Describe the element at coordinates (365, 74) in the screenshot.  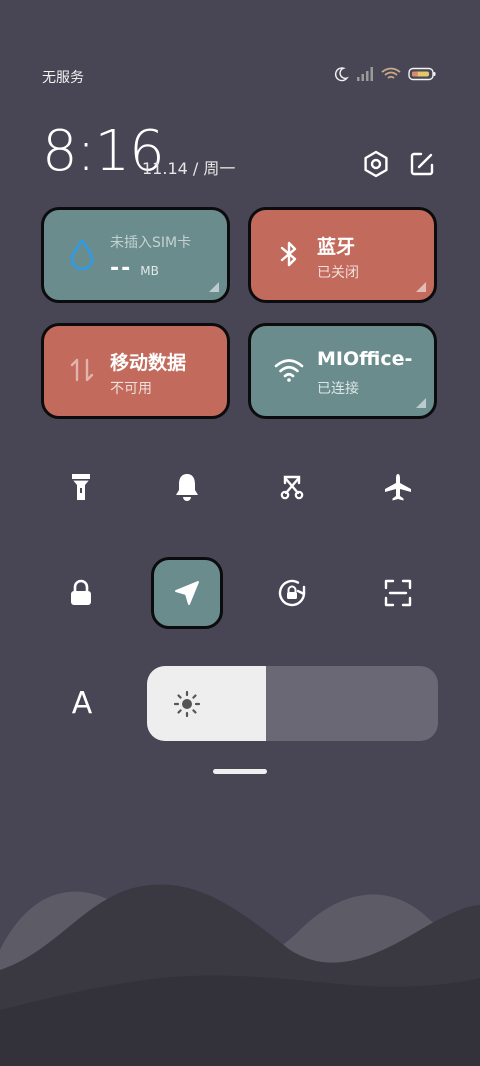
I see `signal-icon` at that location.